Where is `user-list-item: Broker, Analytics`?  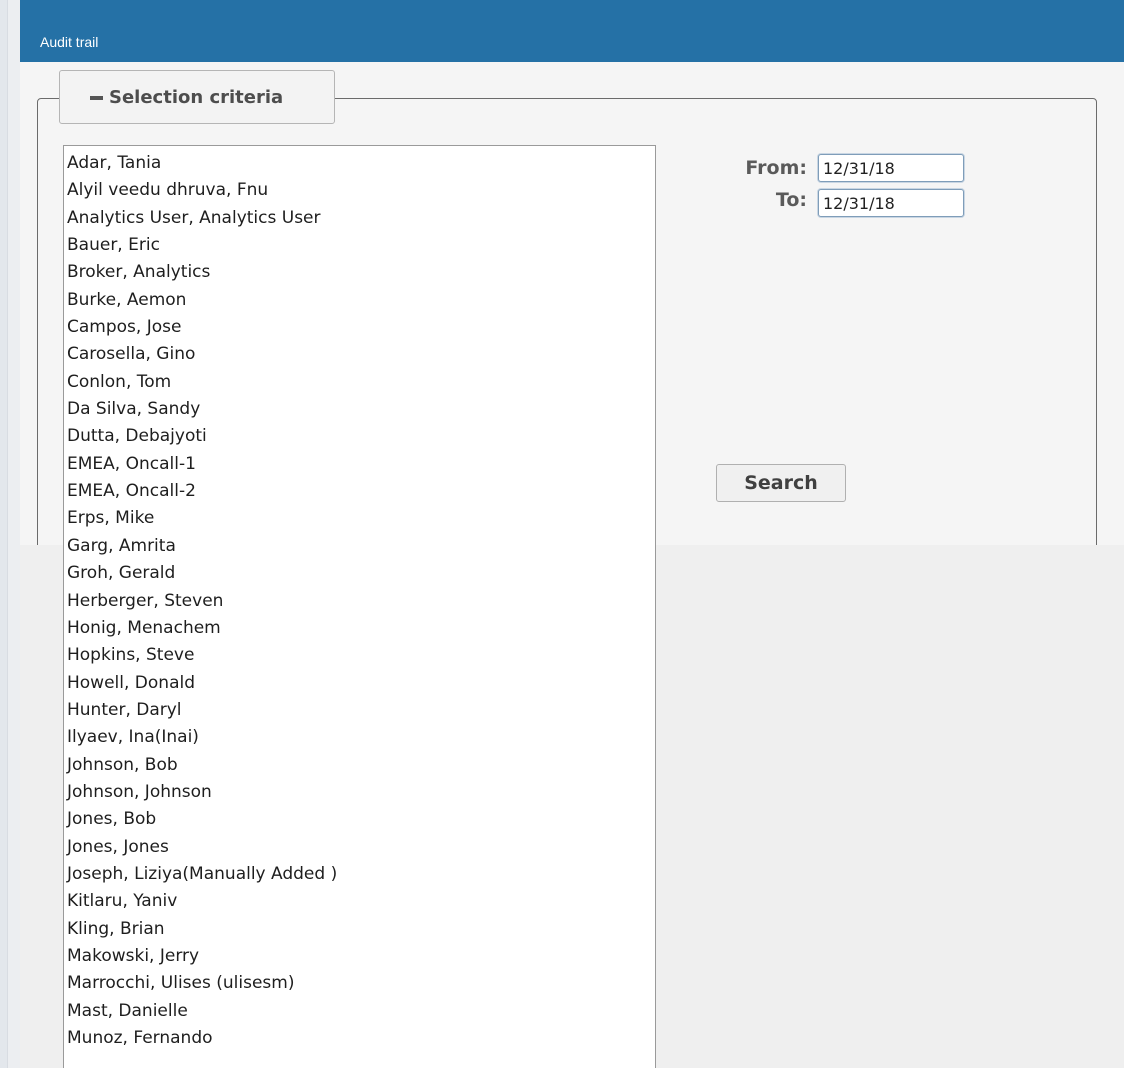 user-list-item: Broker, Analytics is located at coordinates (361, 272).